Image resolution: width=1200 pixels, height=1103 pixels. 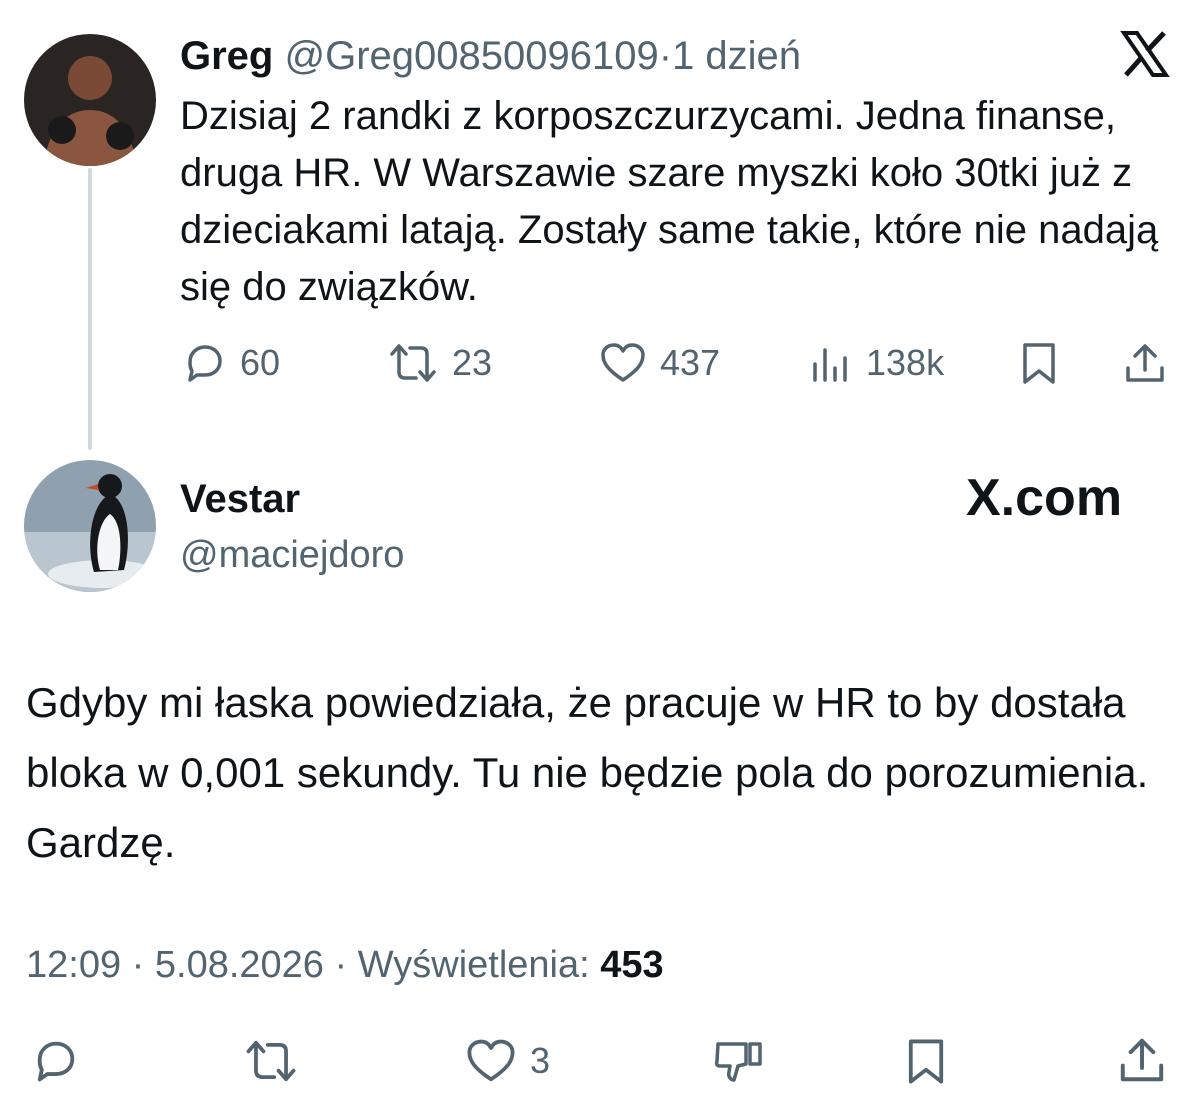 I want to click on author-handle: @Greg00850096109, so click(x=471, y=56).